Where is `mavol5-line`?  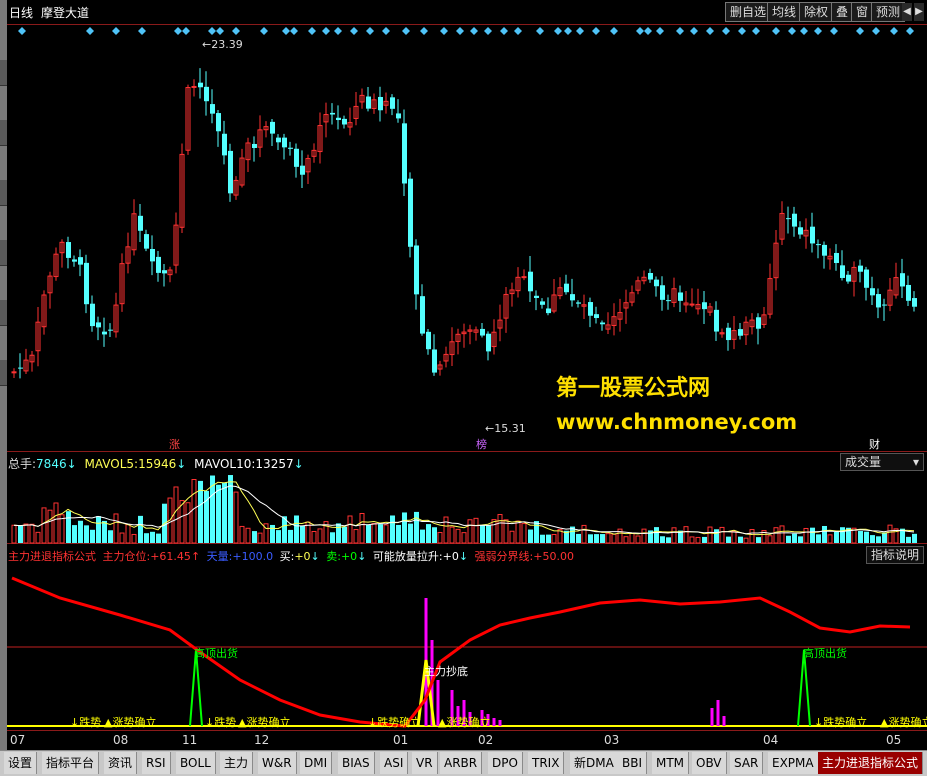 mavol5-line is located at coordinates (464, 508).